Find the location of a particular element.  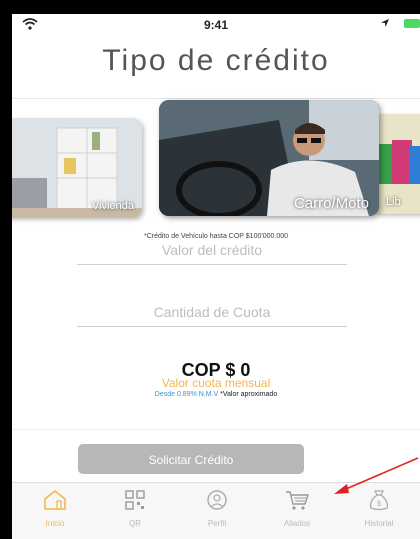

tab-aliados: Aliados is located at coordinates (297, 508).